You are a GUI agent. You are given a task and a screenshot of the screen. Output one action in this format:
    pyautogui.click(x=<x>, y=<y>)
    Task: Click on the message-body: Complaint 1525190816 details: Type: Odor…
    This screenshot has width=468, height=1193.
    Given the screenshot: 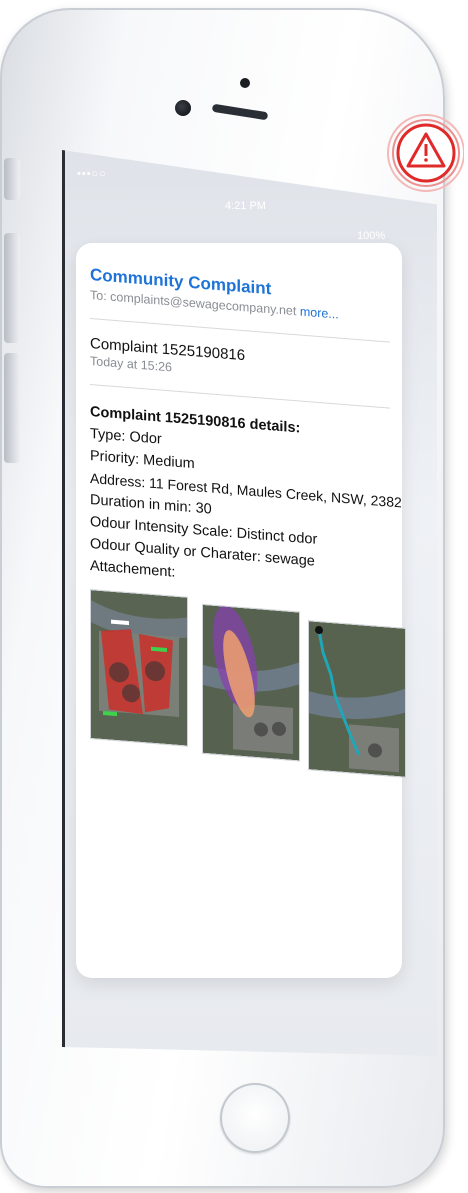 What is the action you would take?
    pyautogui.click(x=250, y=501)
    